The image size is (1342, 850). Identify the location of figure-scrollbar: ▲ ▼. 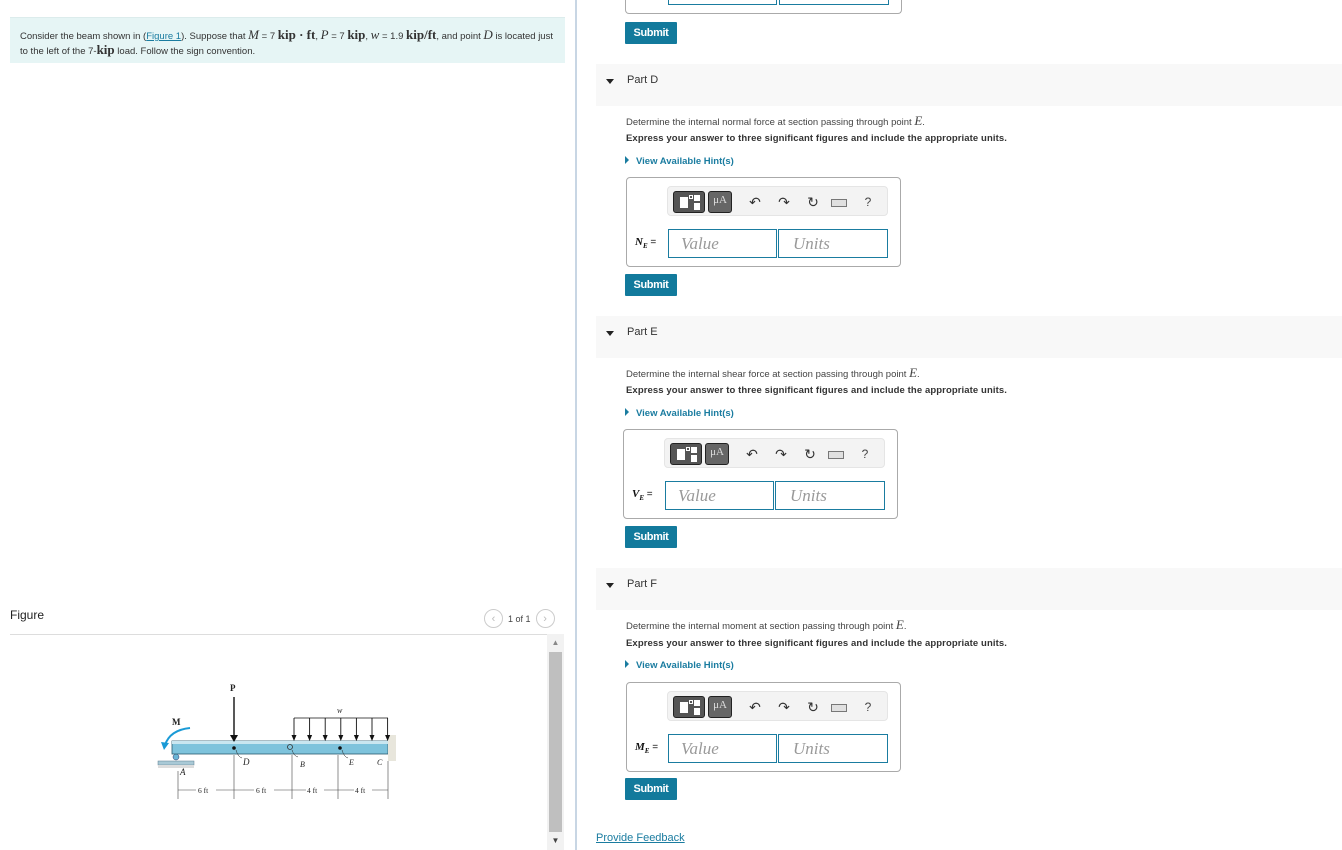
(555, 742).